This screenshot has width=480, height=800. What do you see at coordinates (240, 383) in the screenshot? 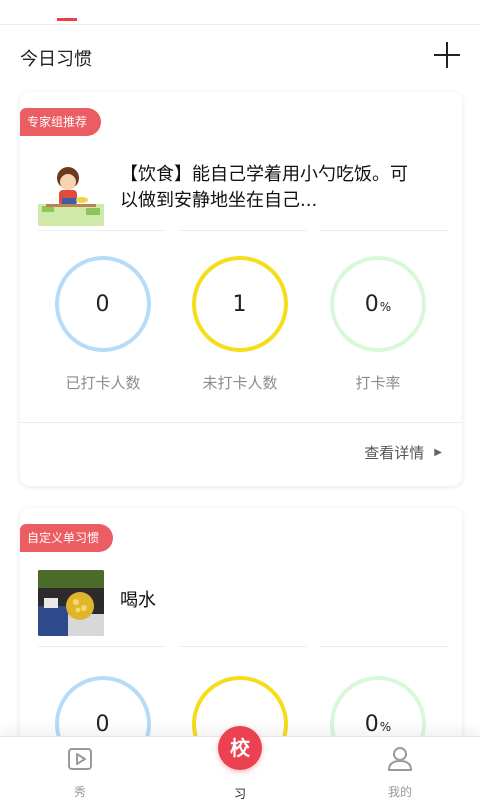
I see `stat-label: 未打卡人数` at bounding box center [240, 383].